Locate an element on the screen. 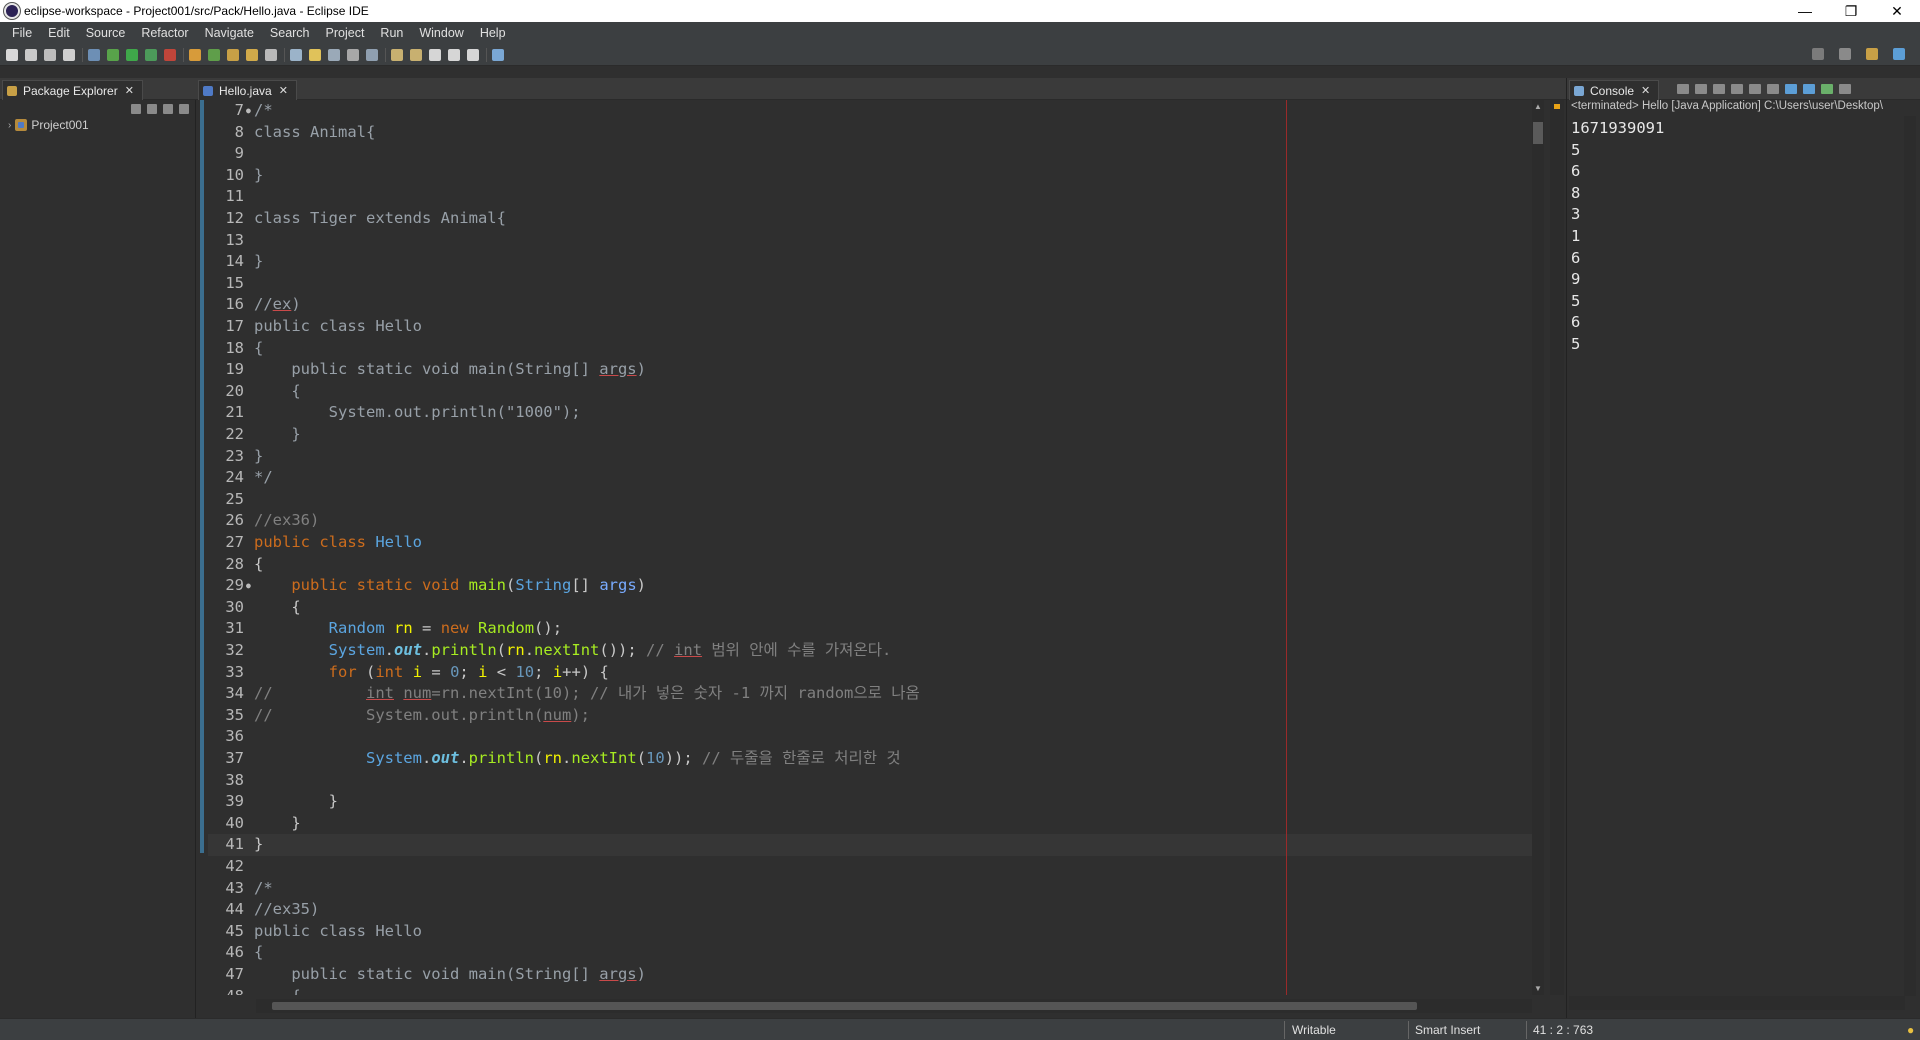 This screenshot has height=1040, width=1920. tree-item-project001: › Project001 is located at coordinates (48, 125).